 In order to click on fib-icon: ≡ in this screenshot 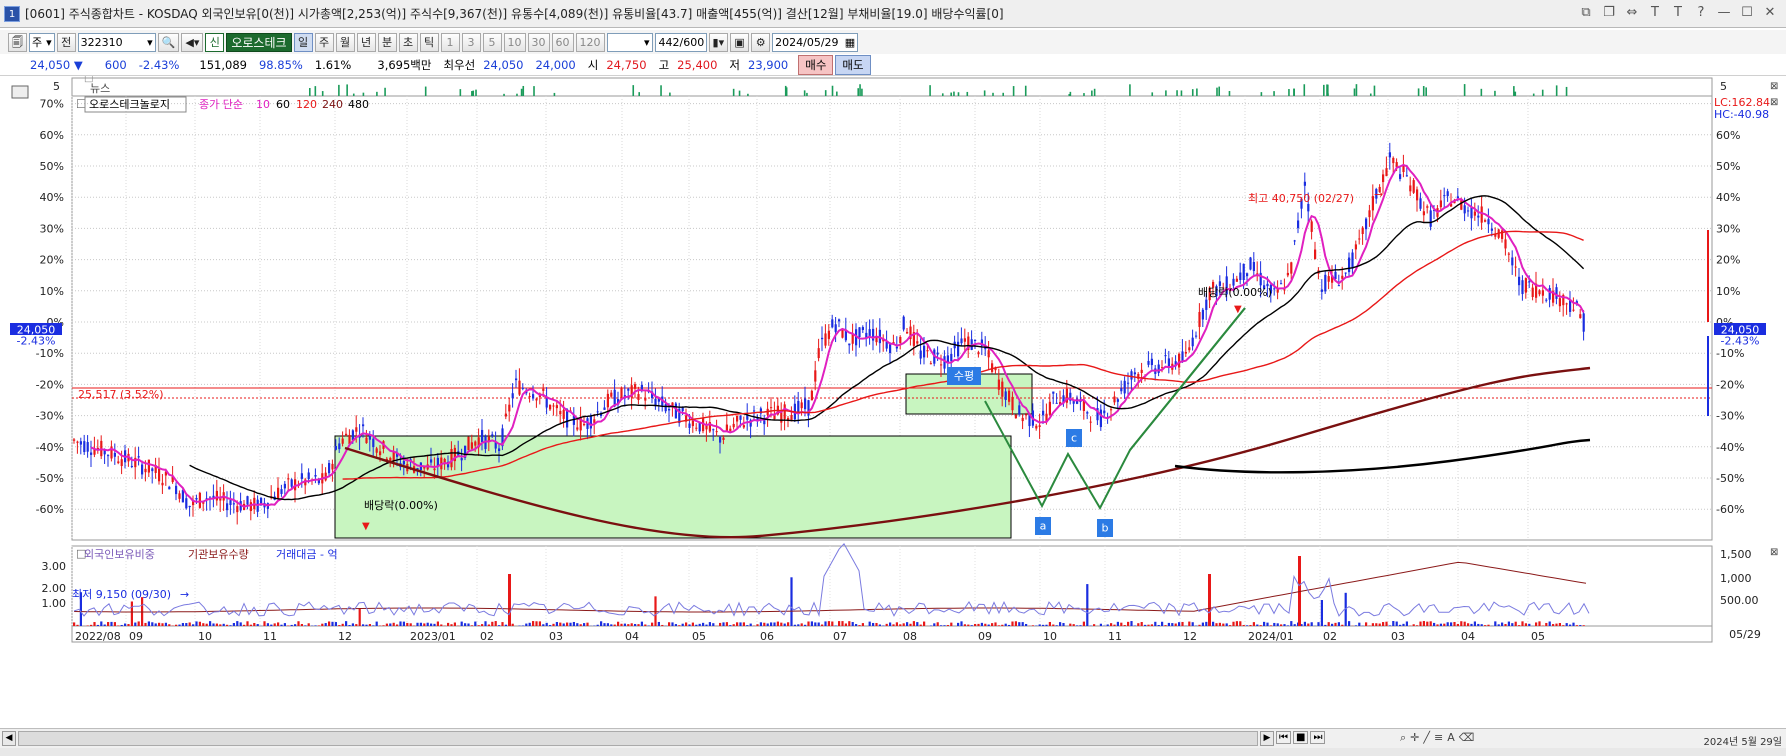, I will do `click(1438, 738)`.